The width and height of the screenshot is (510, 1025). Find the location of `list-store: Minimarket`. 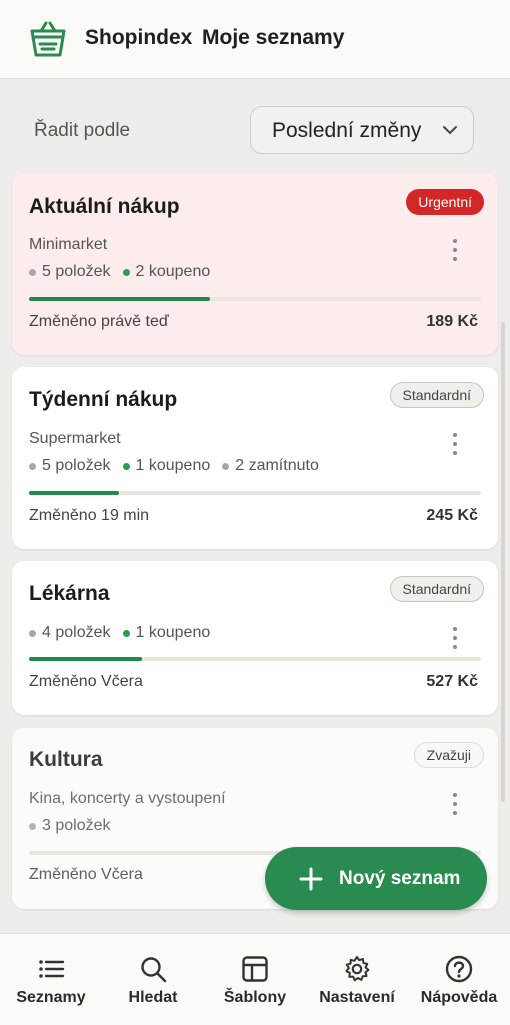

list-store: Minimarket is located at coordinates (68, 244).